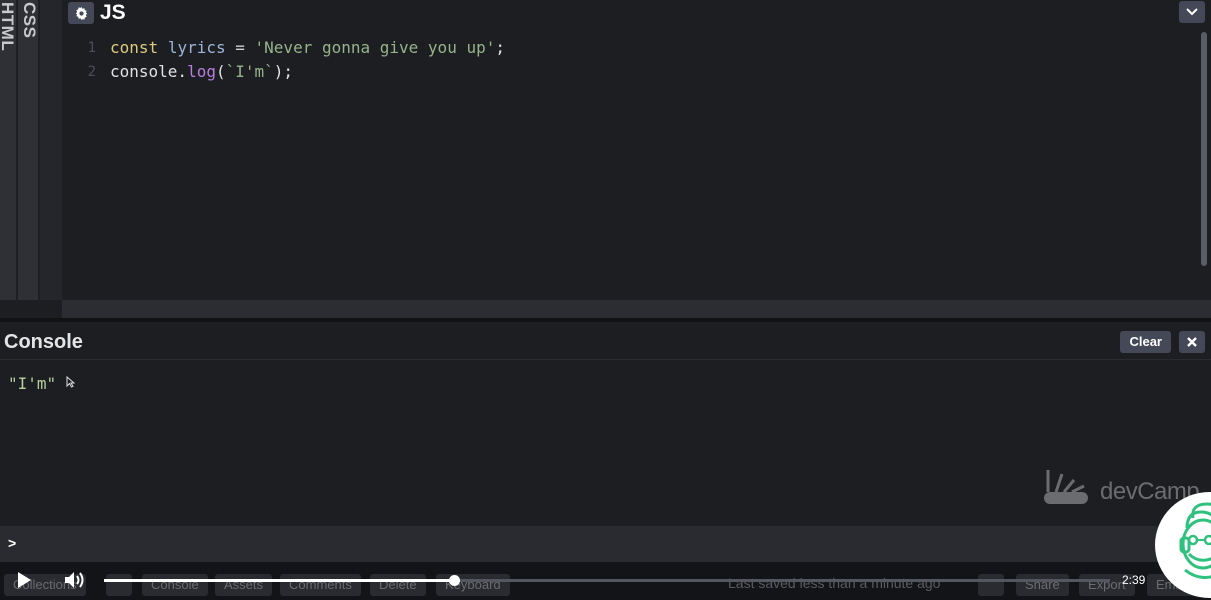  What do you see at coordinates (1145, 342) in the screenshot?
I see `clear-console-button: Clear` at bounding box center [1145, 342].